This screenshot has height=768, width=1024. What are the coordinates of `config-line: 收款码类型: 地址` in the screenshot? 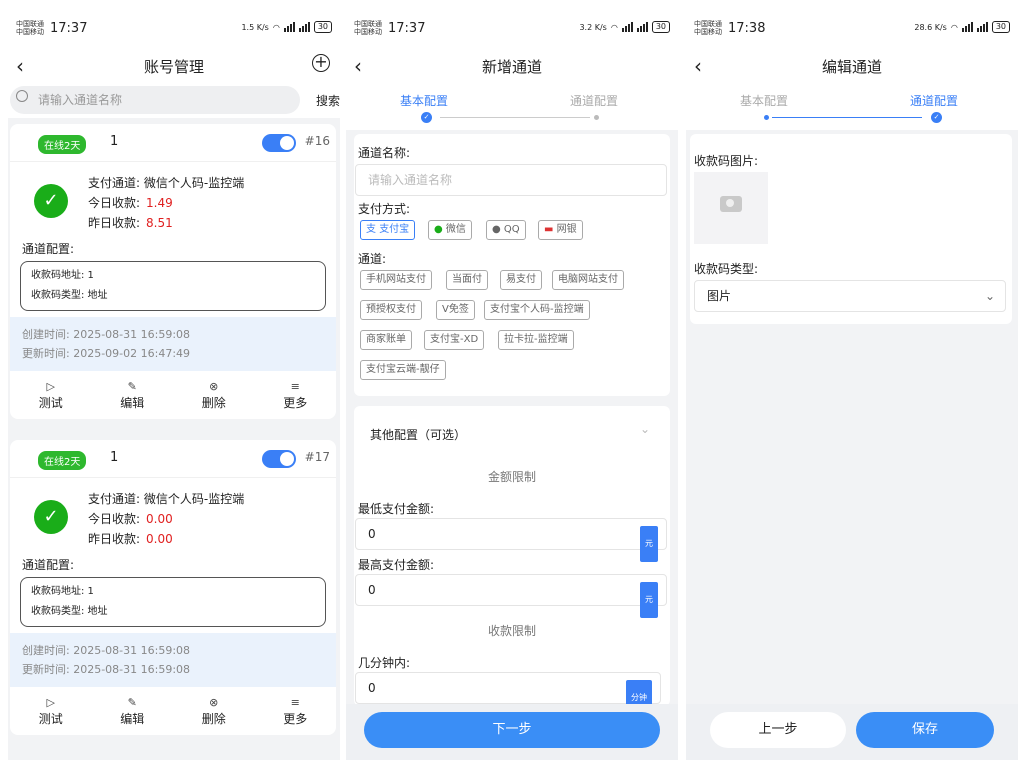 It's located at (69, 611).